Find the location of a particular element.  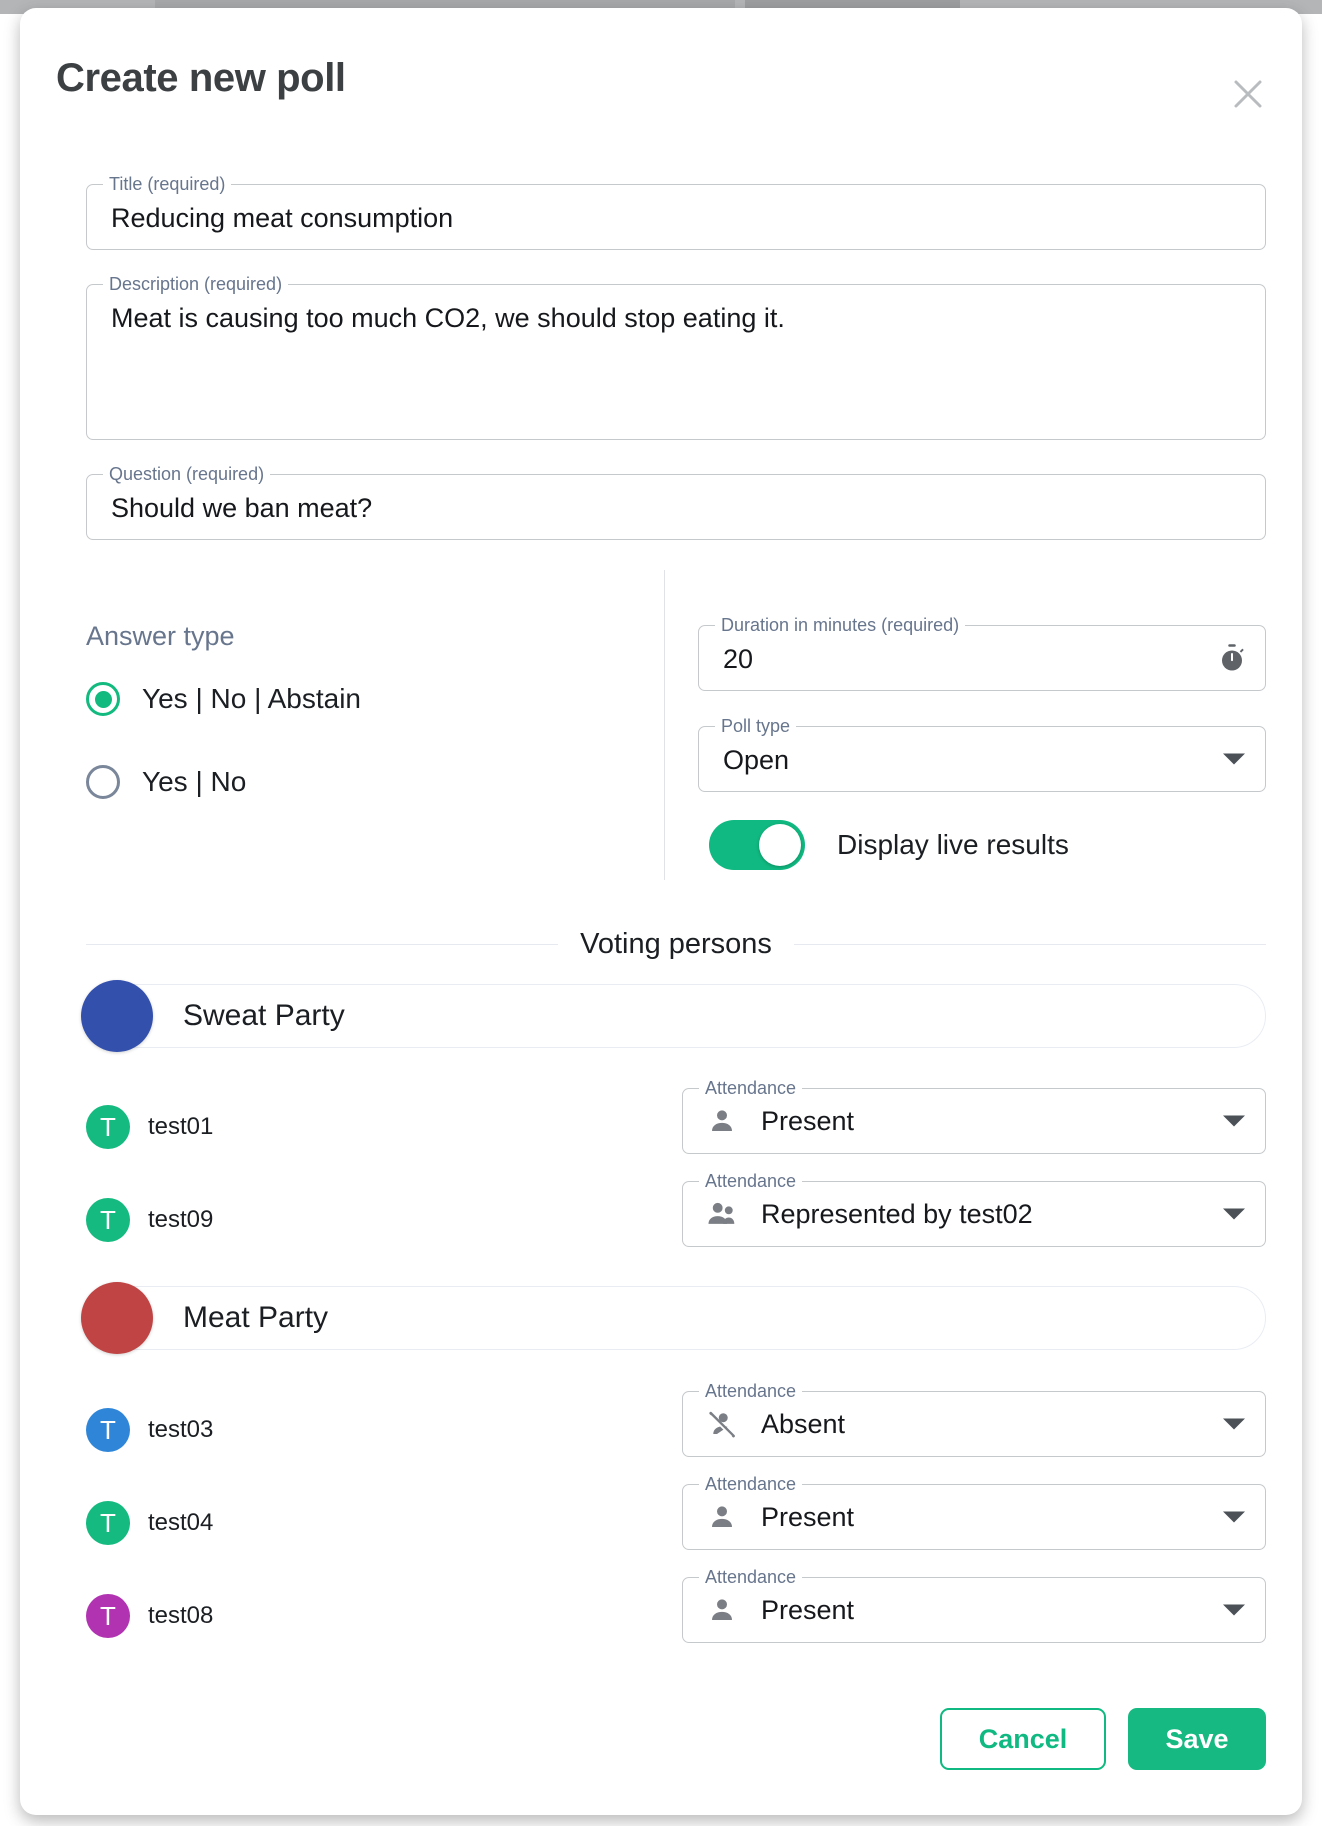

people-icon is located at coordinates (722, 1214).